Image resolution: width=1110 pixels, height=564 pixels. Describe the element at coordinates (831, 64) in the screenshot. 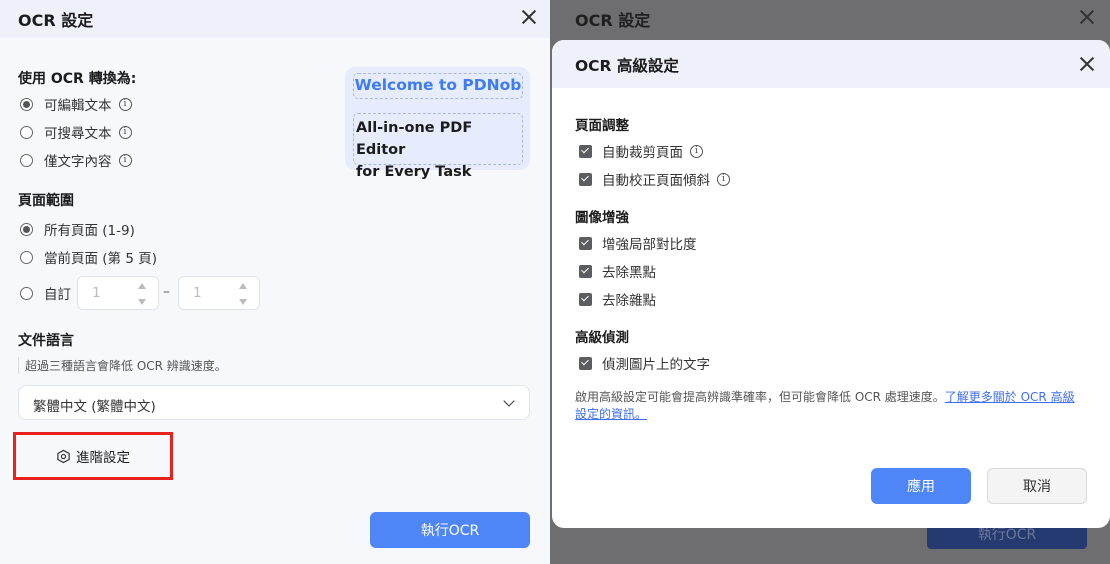

I see `modal-header: OCR 高級設定` at that location.